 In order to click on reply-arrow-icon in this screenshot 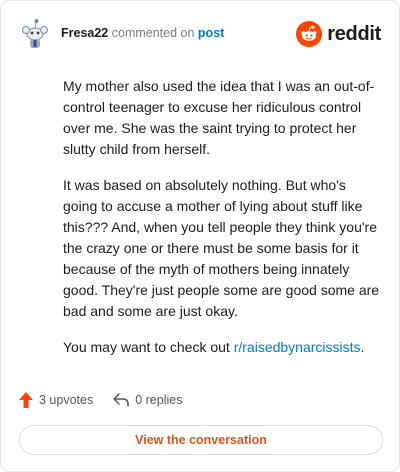, I will do `click(121, 400)`.